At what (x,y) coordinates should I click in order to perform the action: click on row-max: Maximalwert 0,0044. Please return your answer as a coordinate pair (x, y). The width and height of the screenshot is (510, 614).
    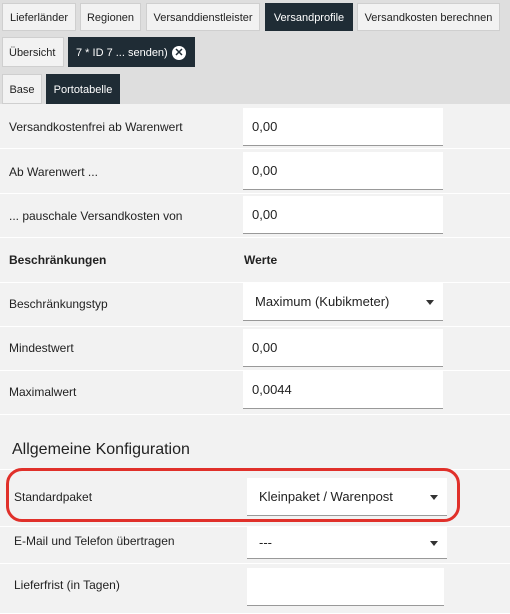
    Looking at the image, I should click on (255, 393).